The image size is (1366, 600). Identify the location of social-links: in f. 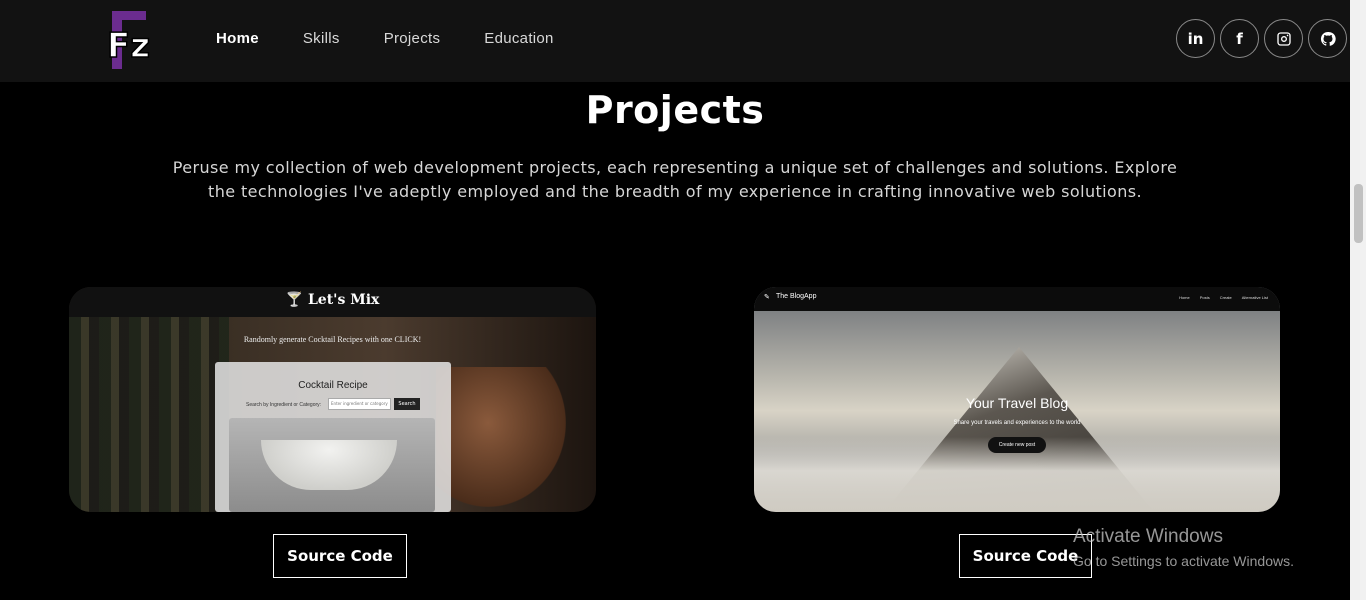
(1261, 38).